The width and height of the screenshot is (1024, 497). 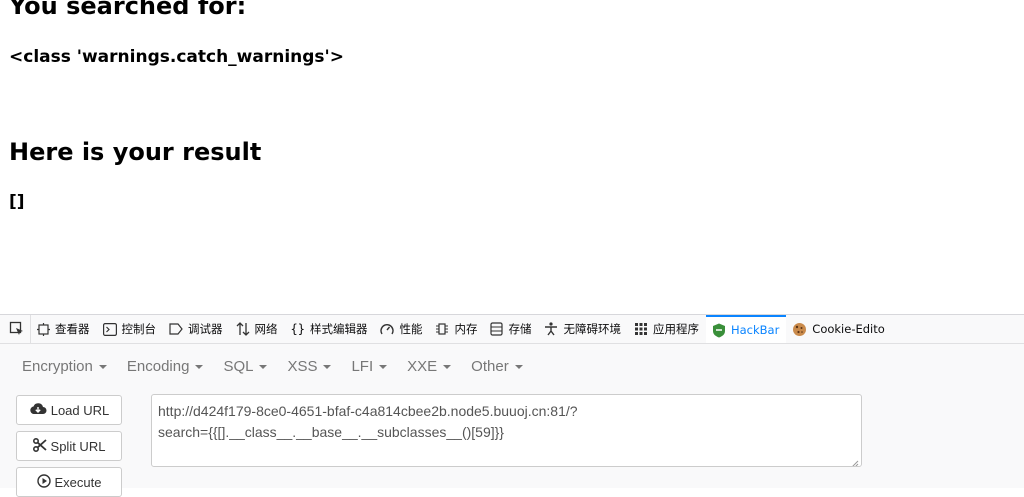 I want to click on console-icon, so click(x=109, y=329).